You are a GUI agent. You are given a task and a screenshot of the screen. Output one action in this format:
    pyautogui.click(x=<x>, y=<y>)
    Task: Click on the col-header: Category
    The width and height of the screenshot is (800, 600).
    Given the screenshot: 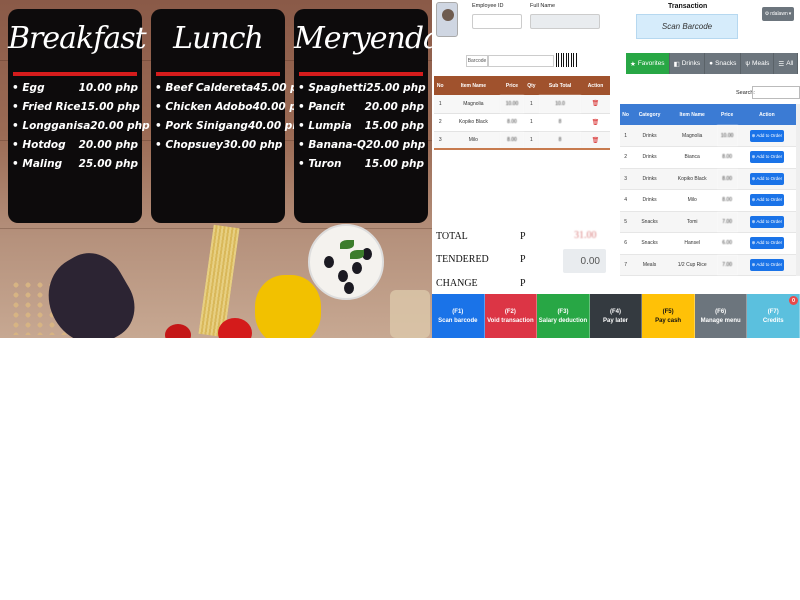 What is the action you would take?
    pyautogui.click(x=649, y=114)
    